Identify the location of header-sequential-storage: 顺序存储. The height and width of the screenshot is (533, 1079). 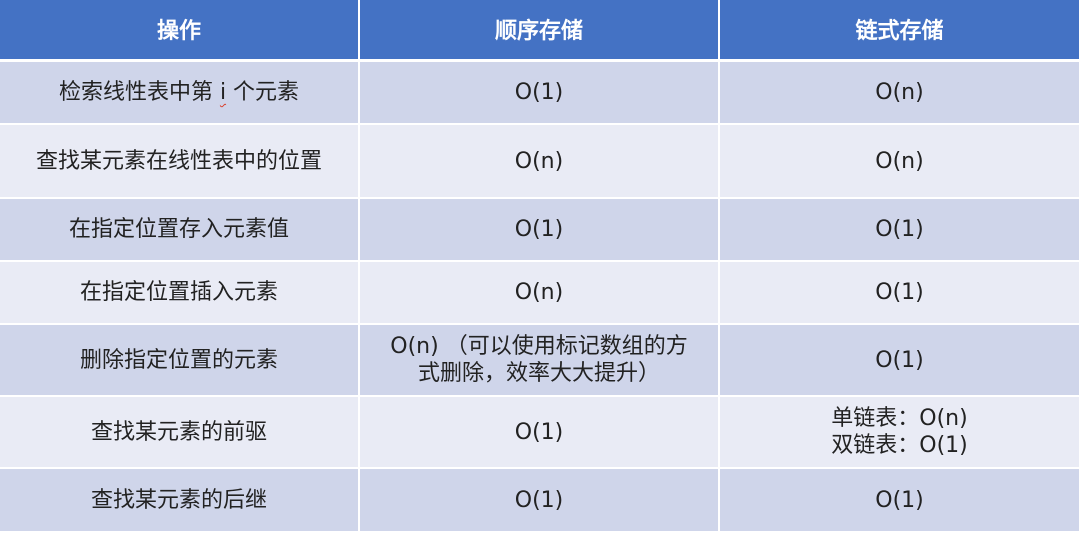
(539, 31).